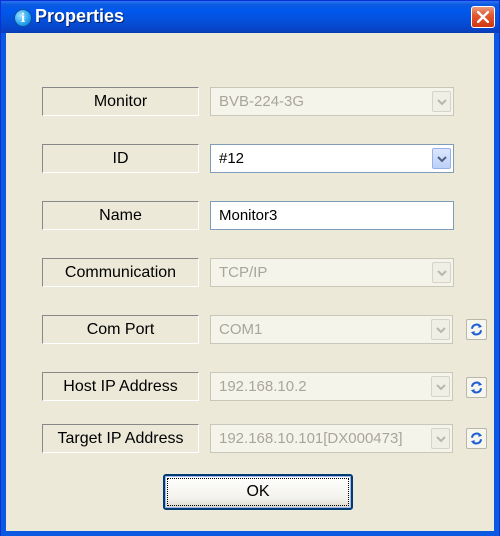 The image size is (500, 536). I want to click on host-ip-dropdown-button, so click(440, 386).